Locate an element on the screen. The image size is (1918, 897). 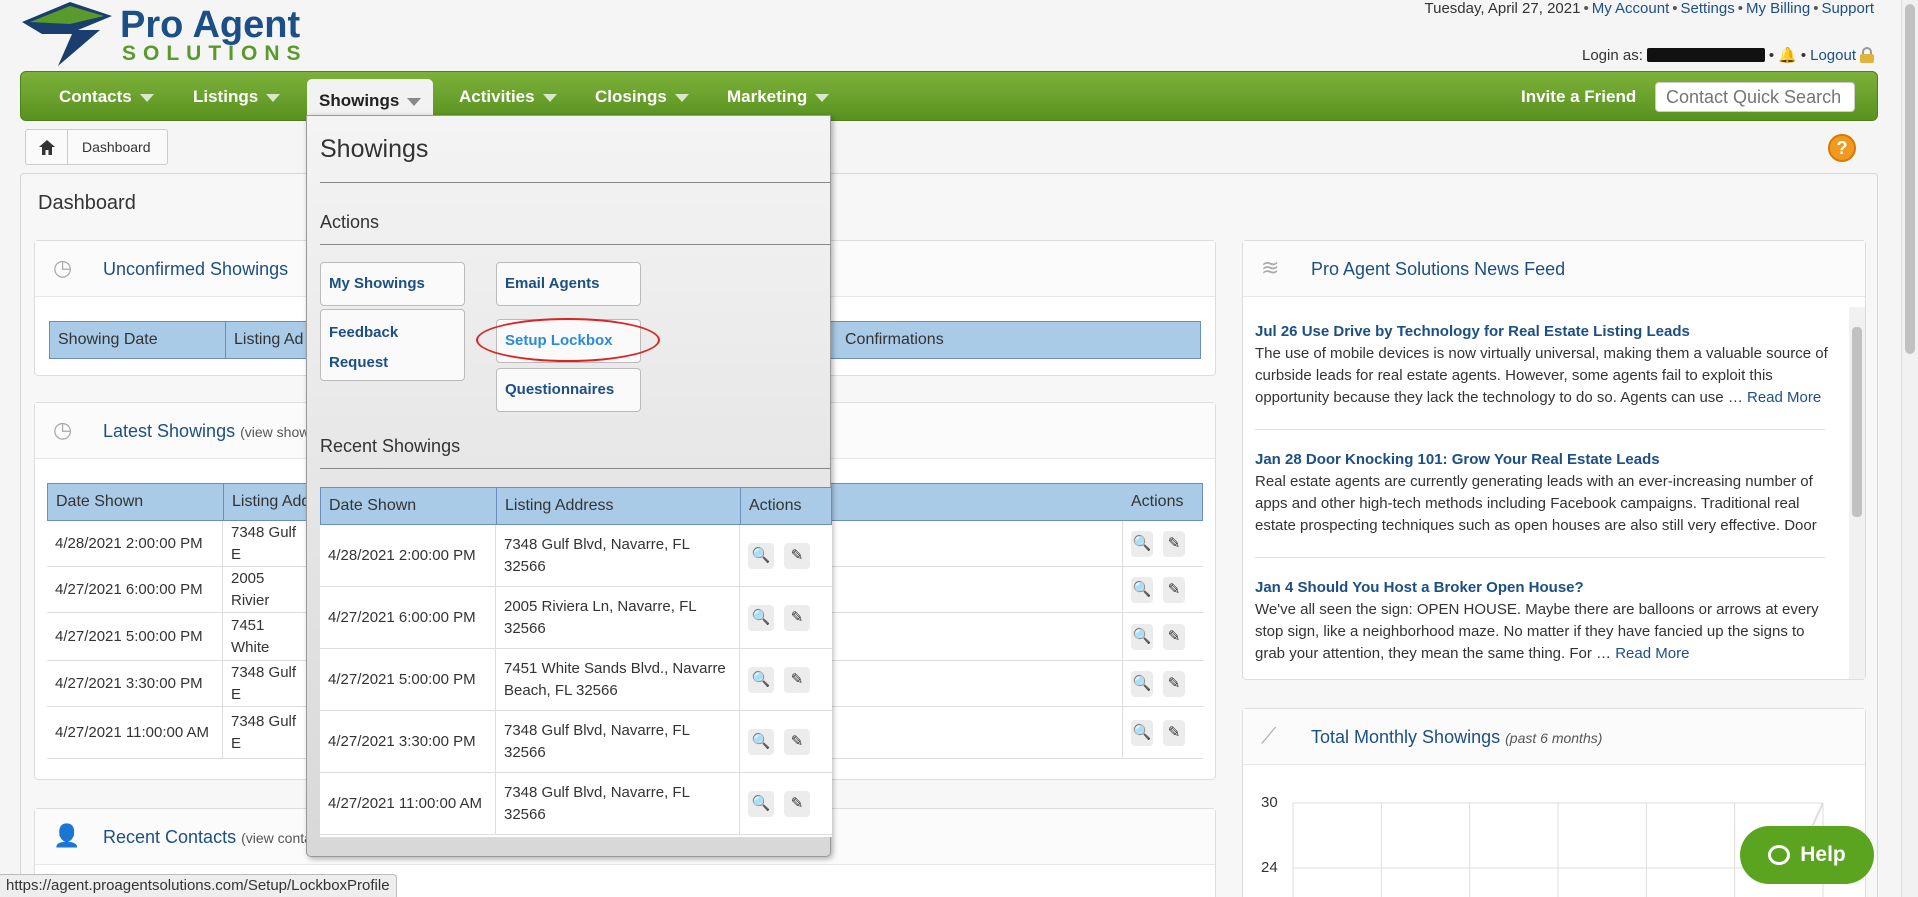
col-confirmations: Confirmations is located at coordinates (1019, 340).